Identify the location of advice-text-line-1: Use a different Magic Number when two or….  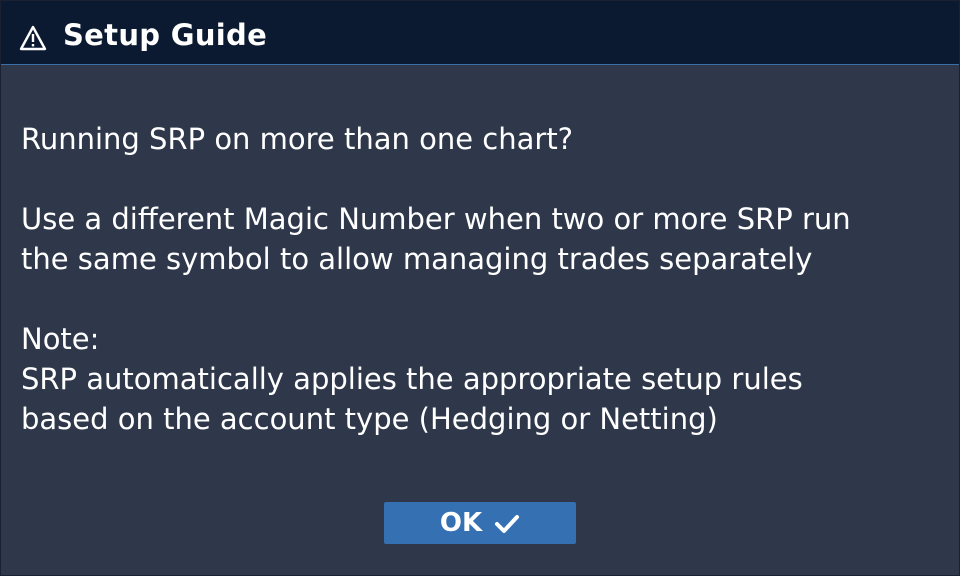
(436, 219).